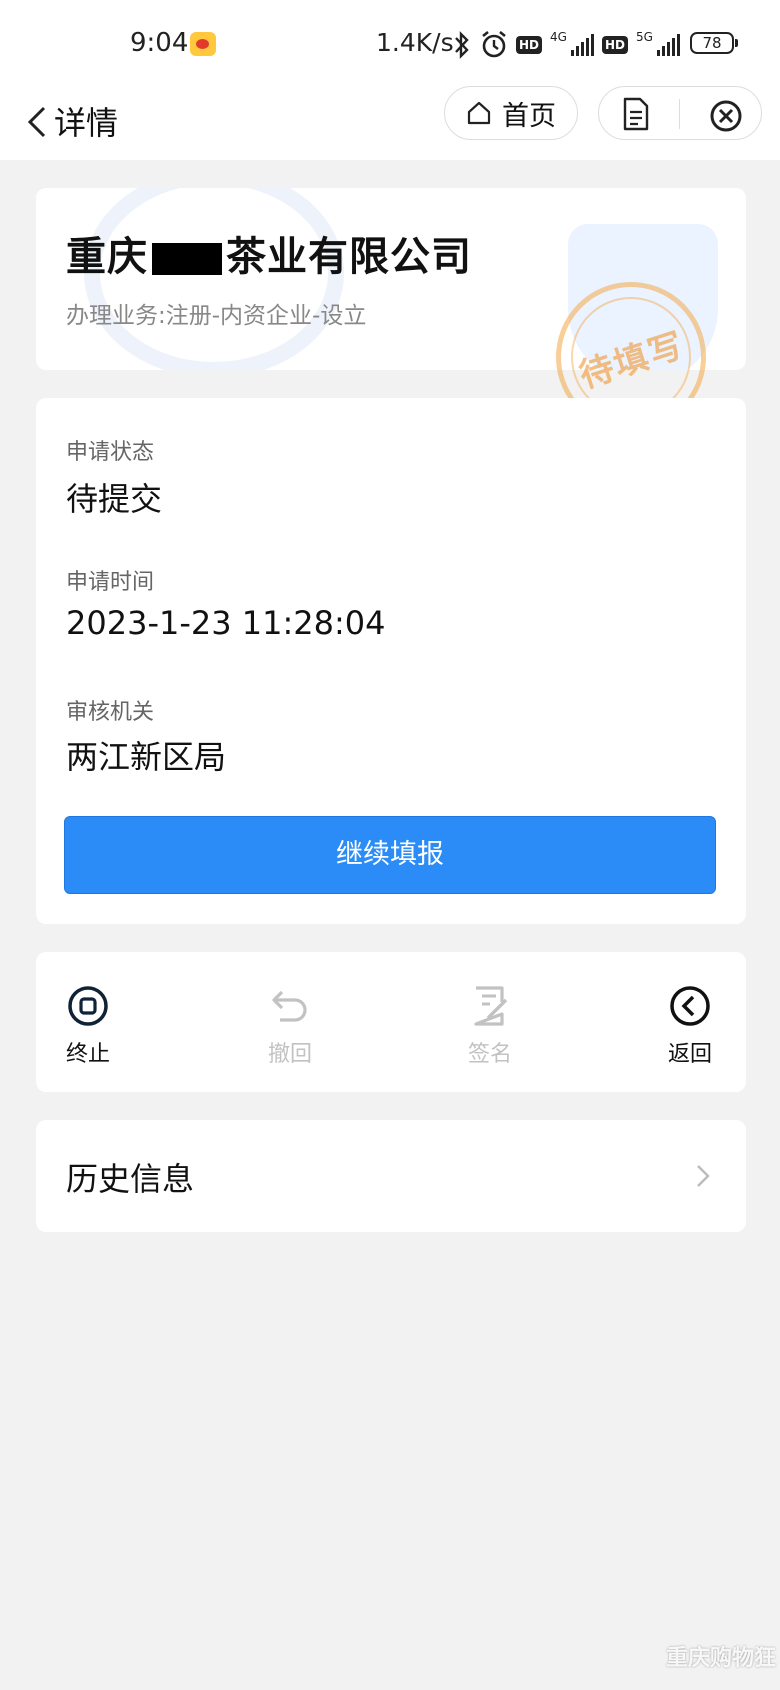 The width and height of the screenshot is (780, 1690). I want to click on authority-value: 两江新区局, so click(146, 757).